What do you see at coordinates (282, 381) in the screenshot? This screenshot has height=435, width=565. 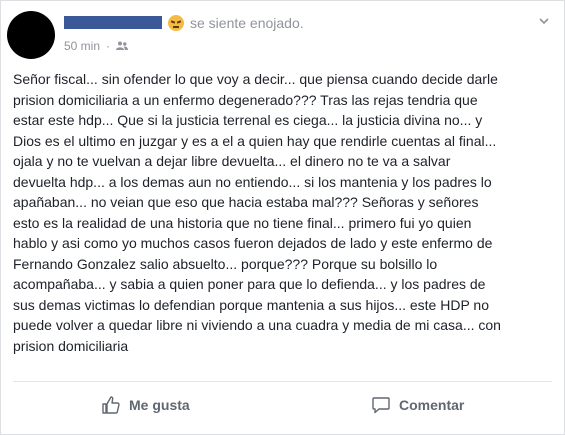 I see `divider` at bounding box center [282, 381].